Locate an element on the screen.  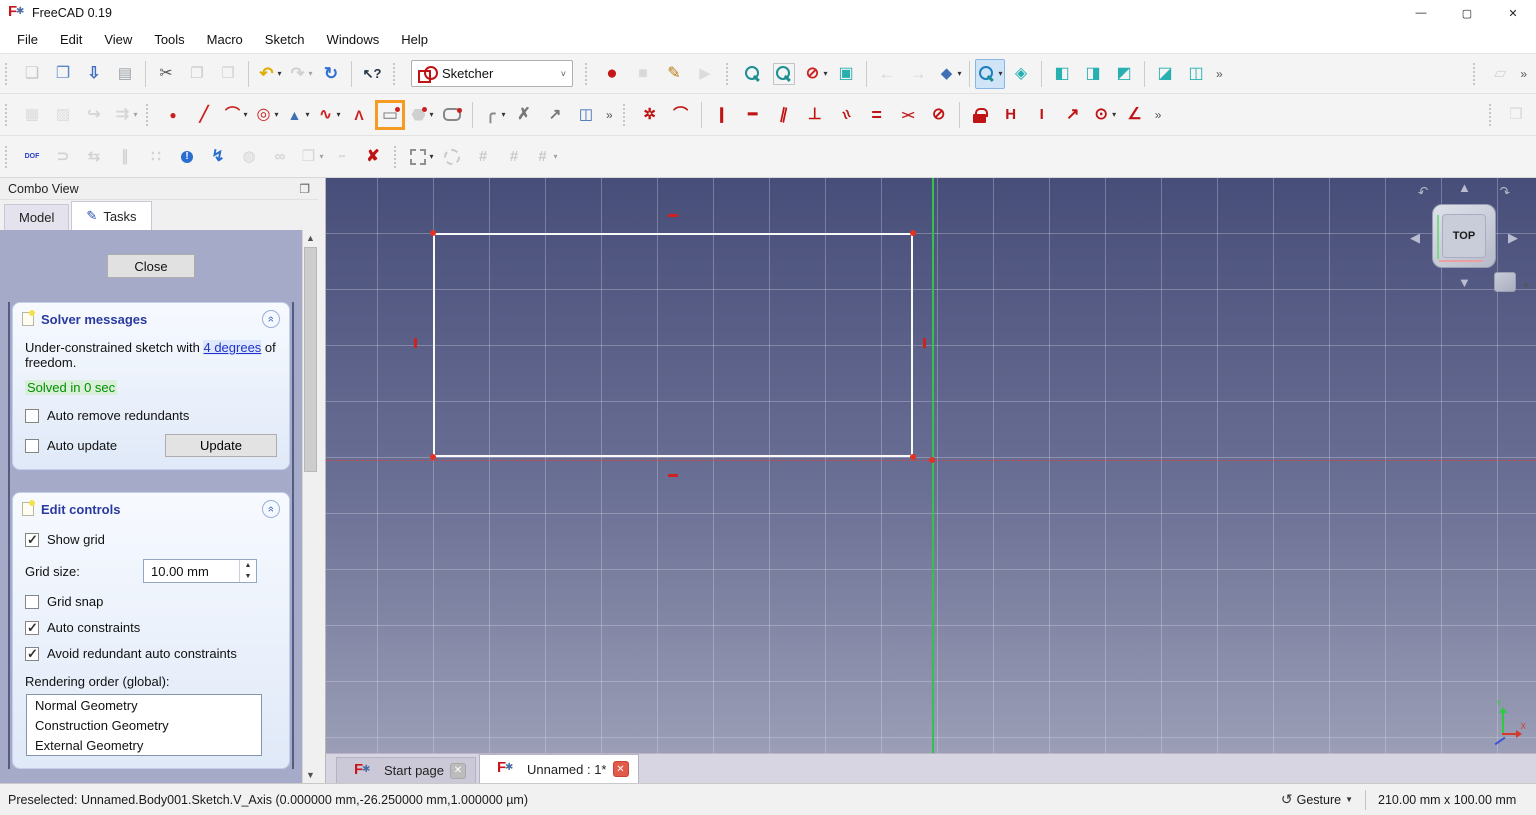
degrees-of-freedom-link: 4 degrees is located at coordinates (232, 347).